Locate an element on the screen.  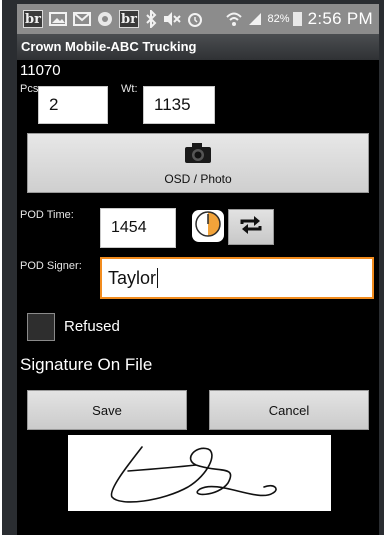
alarm-icon is located at coordinates (195, 19).